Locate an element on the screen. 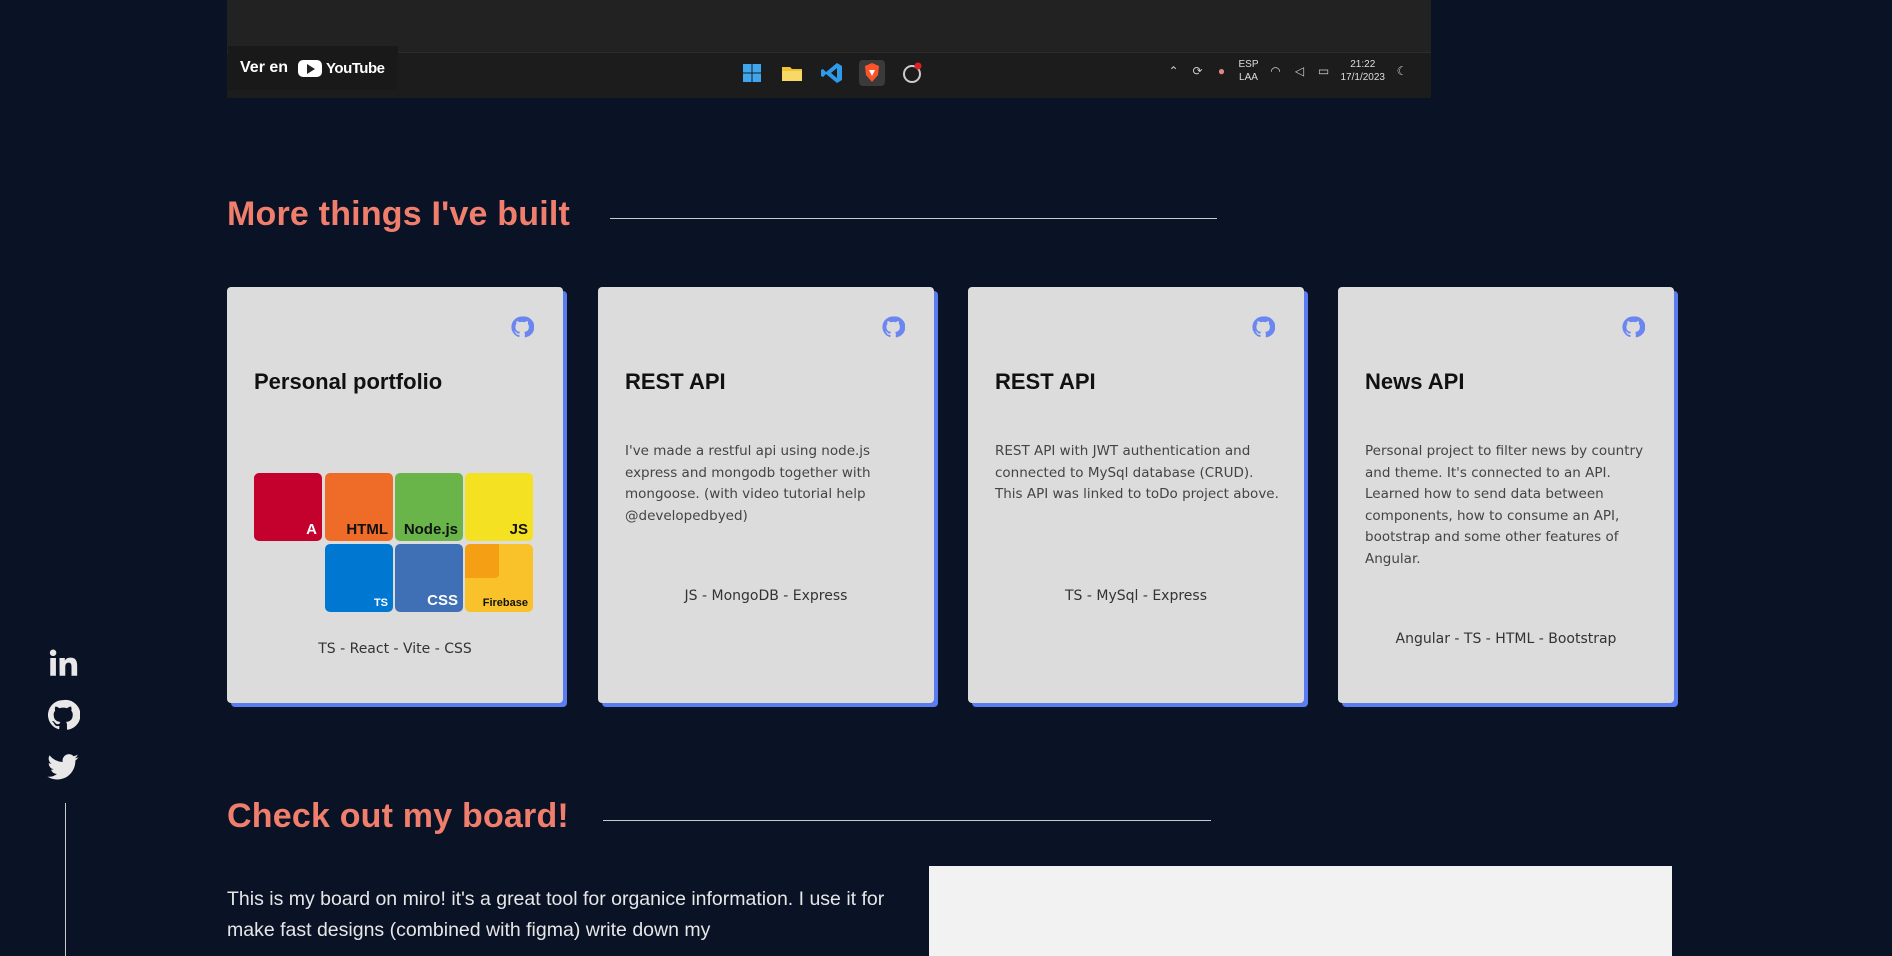 The height and width of the screenshot is (956, 1892). watch-on-label: Ver en is located at coordinates (264, 67).